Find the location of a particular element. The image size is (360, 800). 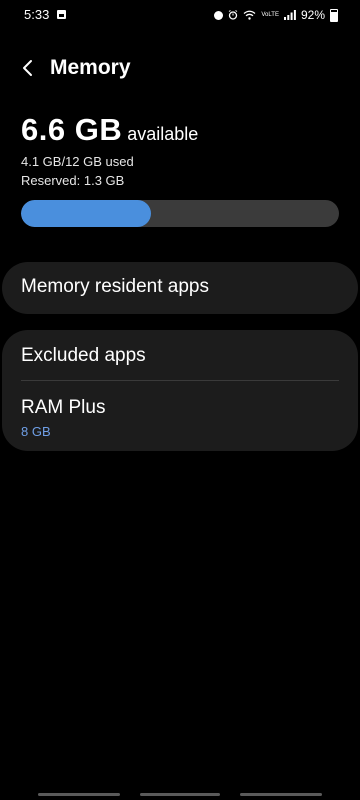

used-text: 4.1 GB/12 GB used is located at coordinates (77, 161).